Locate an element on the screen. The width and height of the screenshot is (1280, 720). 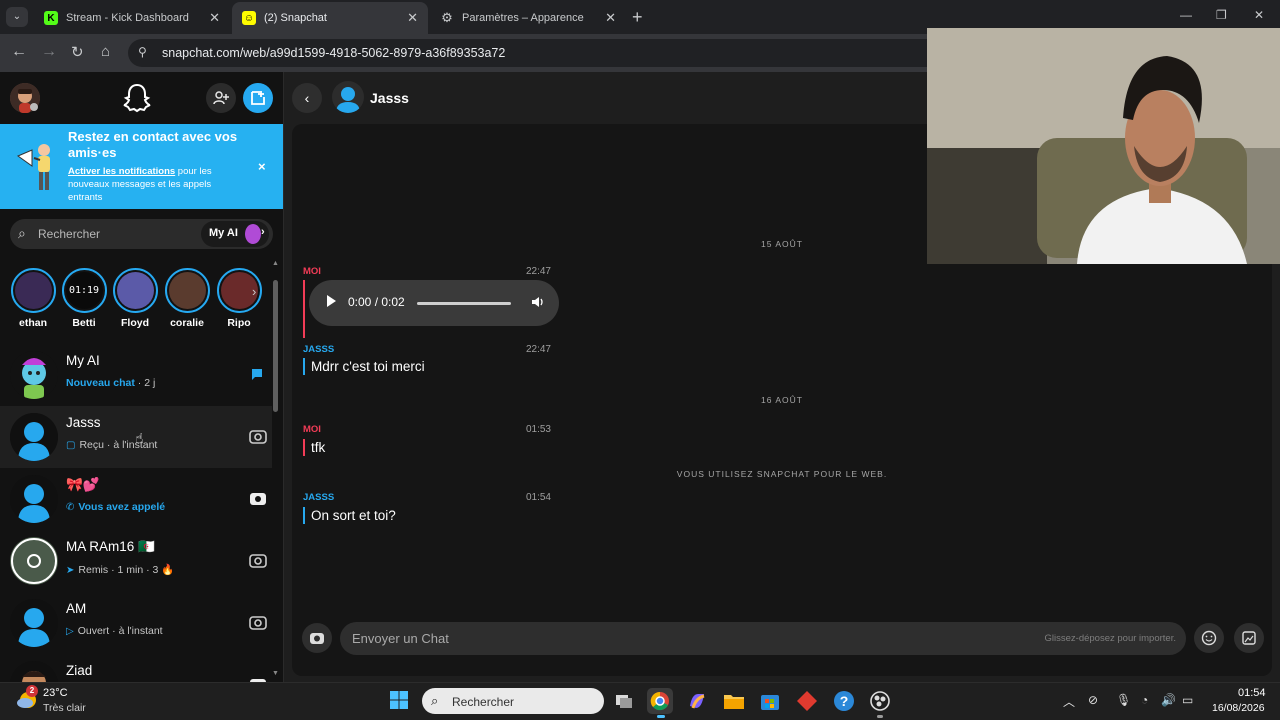
chat-row-bow: 🎀💕 ✆ Vous avez appelé is located at coordinates (136, 499).